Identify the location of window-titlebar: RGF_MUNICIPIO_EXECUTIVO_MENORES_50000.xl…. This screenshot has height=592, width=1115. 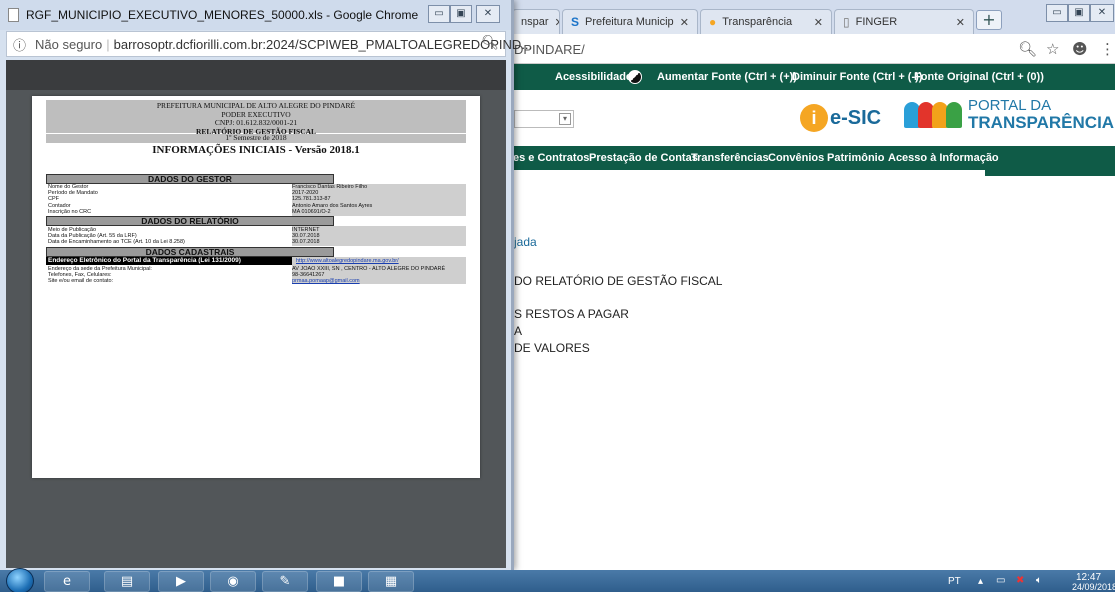
(255, 15).